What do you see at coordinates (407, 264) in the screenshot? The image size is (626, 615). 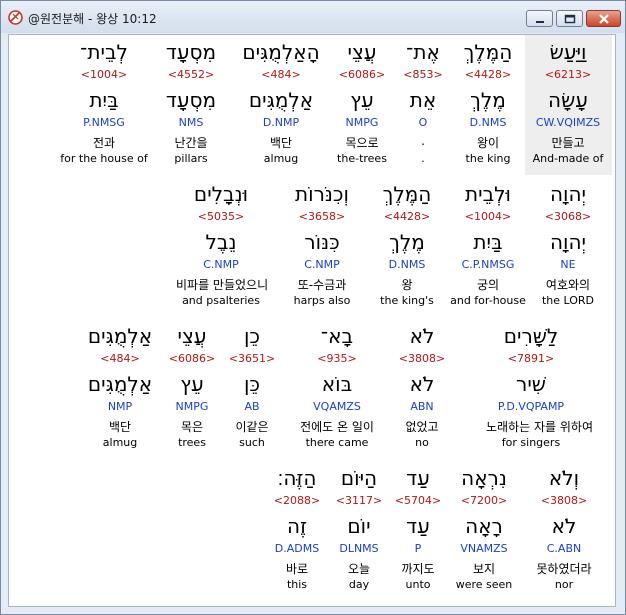 I see `parse-code: D.NMS` at bounding box center [407, 264].